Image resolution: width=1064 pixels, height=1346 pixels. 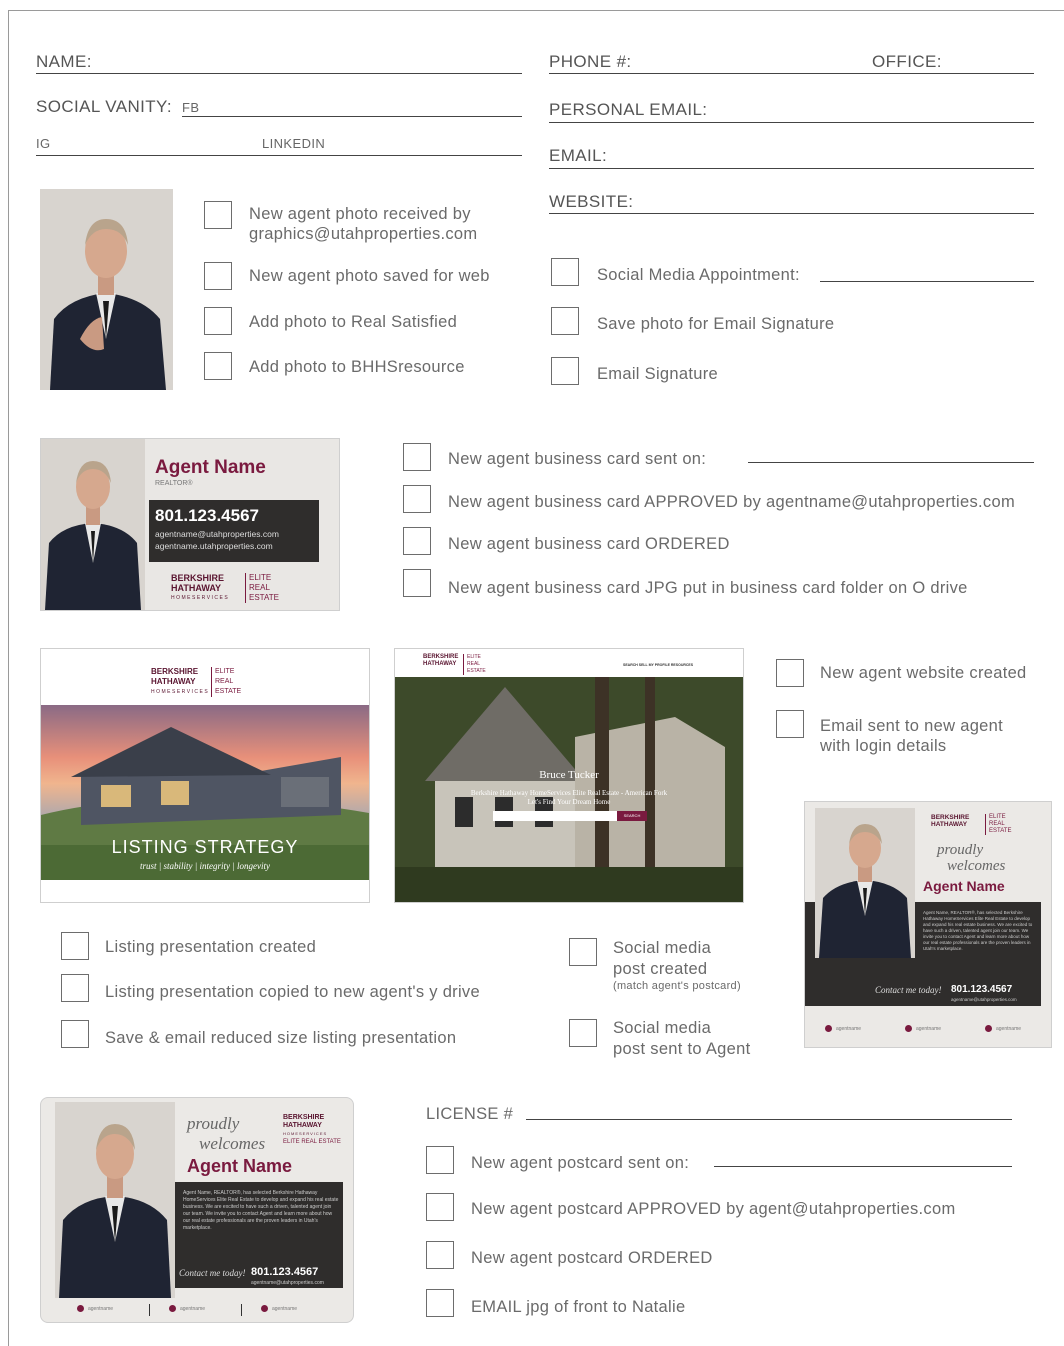 I want to click on photo-bhhs-resource-label: Add photo to BHHSresource, so click(x=357, y=367).